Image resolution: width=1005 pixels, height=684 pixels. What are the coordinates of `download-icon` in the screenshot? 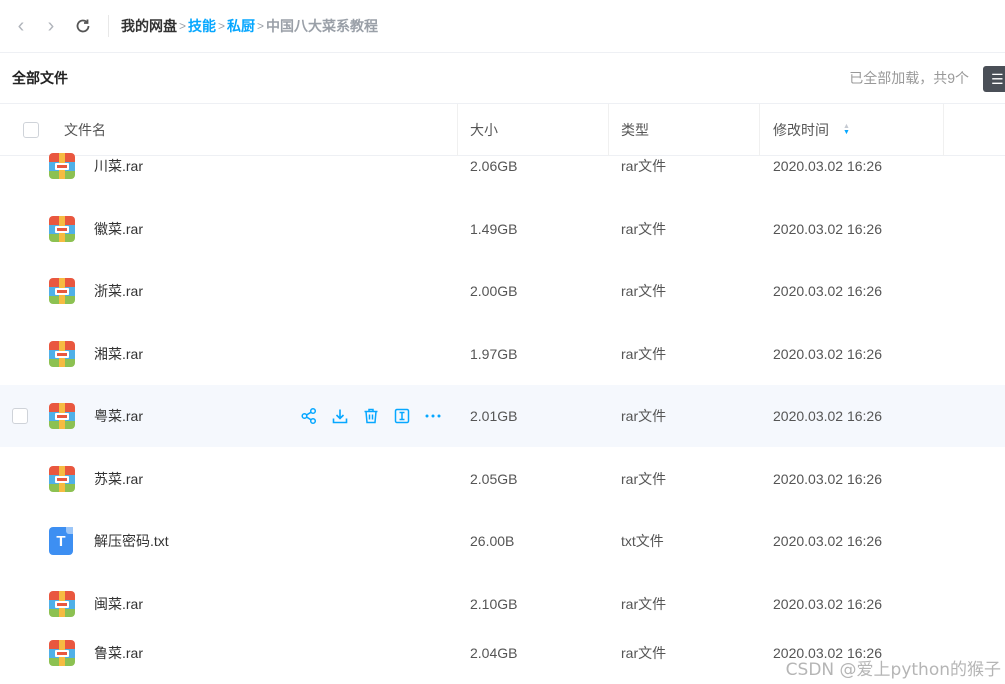 It's located at (346, 416).